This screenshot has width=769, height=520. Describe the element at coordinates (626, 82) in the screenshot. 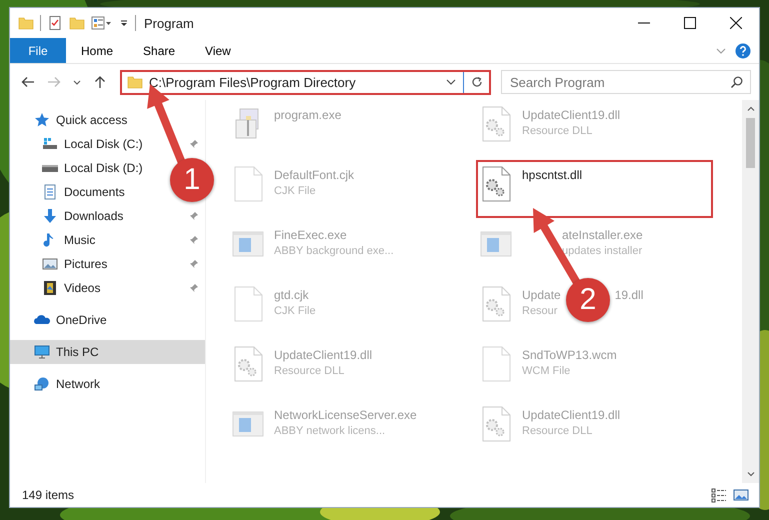

I see `search-field: Search Program` at that location.